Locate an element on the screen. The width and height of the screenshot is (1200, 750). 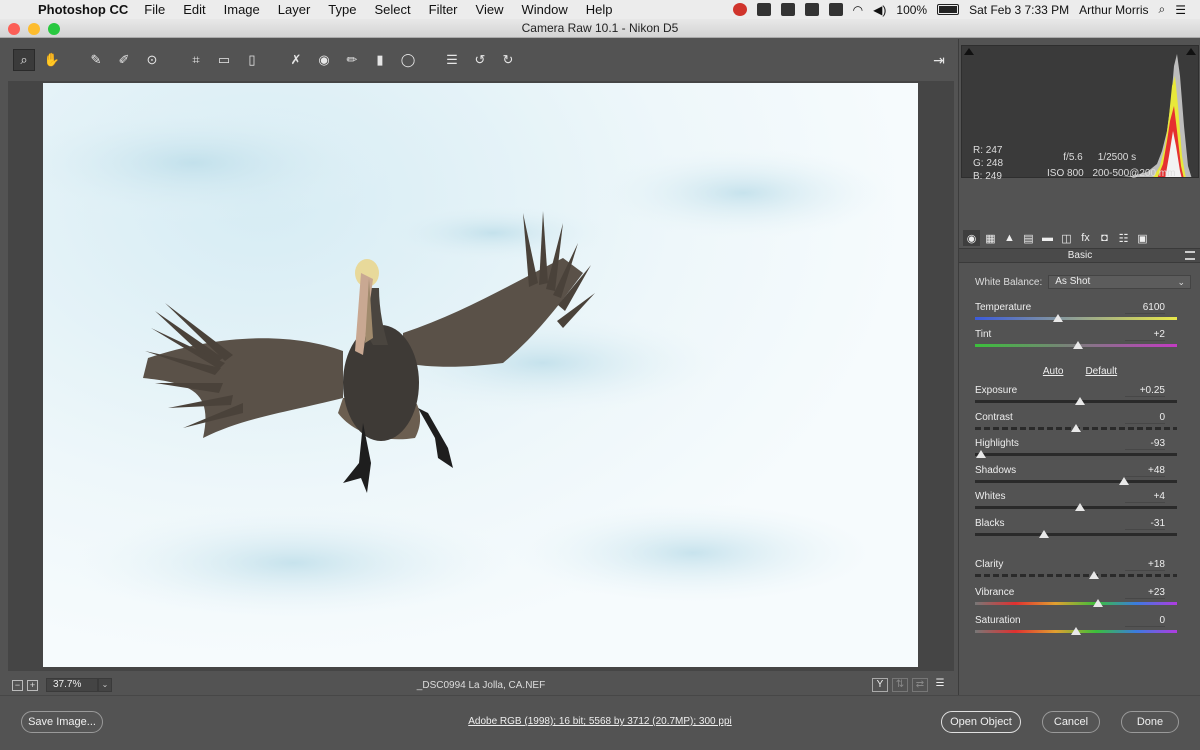
color-sampler-tool-icon: ✐ is located at coordinates (124, 60).